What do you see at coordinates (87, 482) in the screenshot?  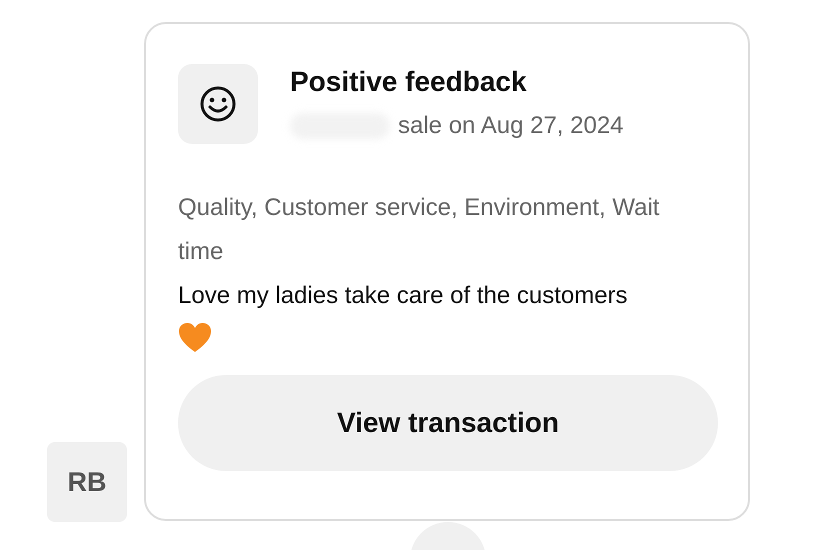 I see `user-avatar: RB` at bounding box center [87, 482].